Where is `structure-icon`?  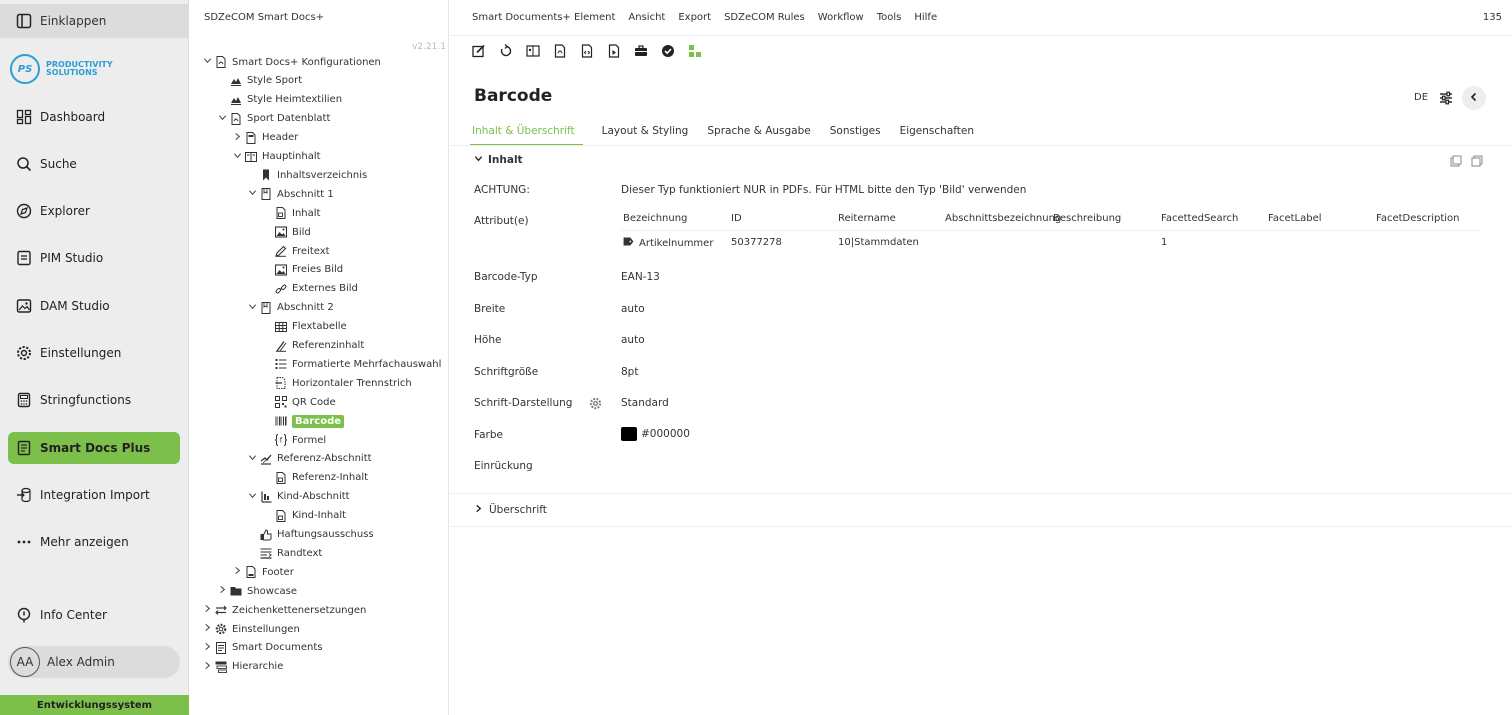
structure-icon is located at coordinates (695, 51).